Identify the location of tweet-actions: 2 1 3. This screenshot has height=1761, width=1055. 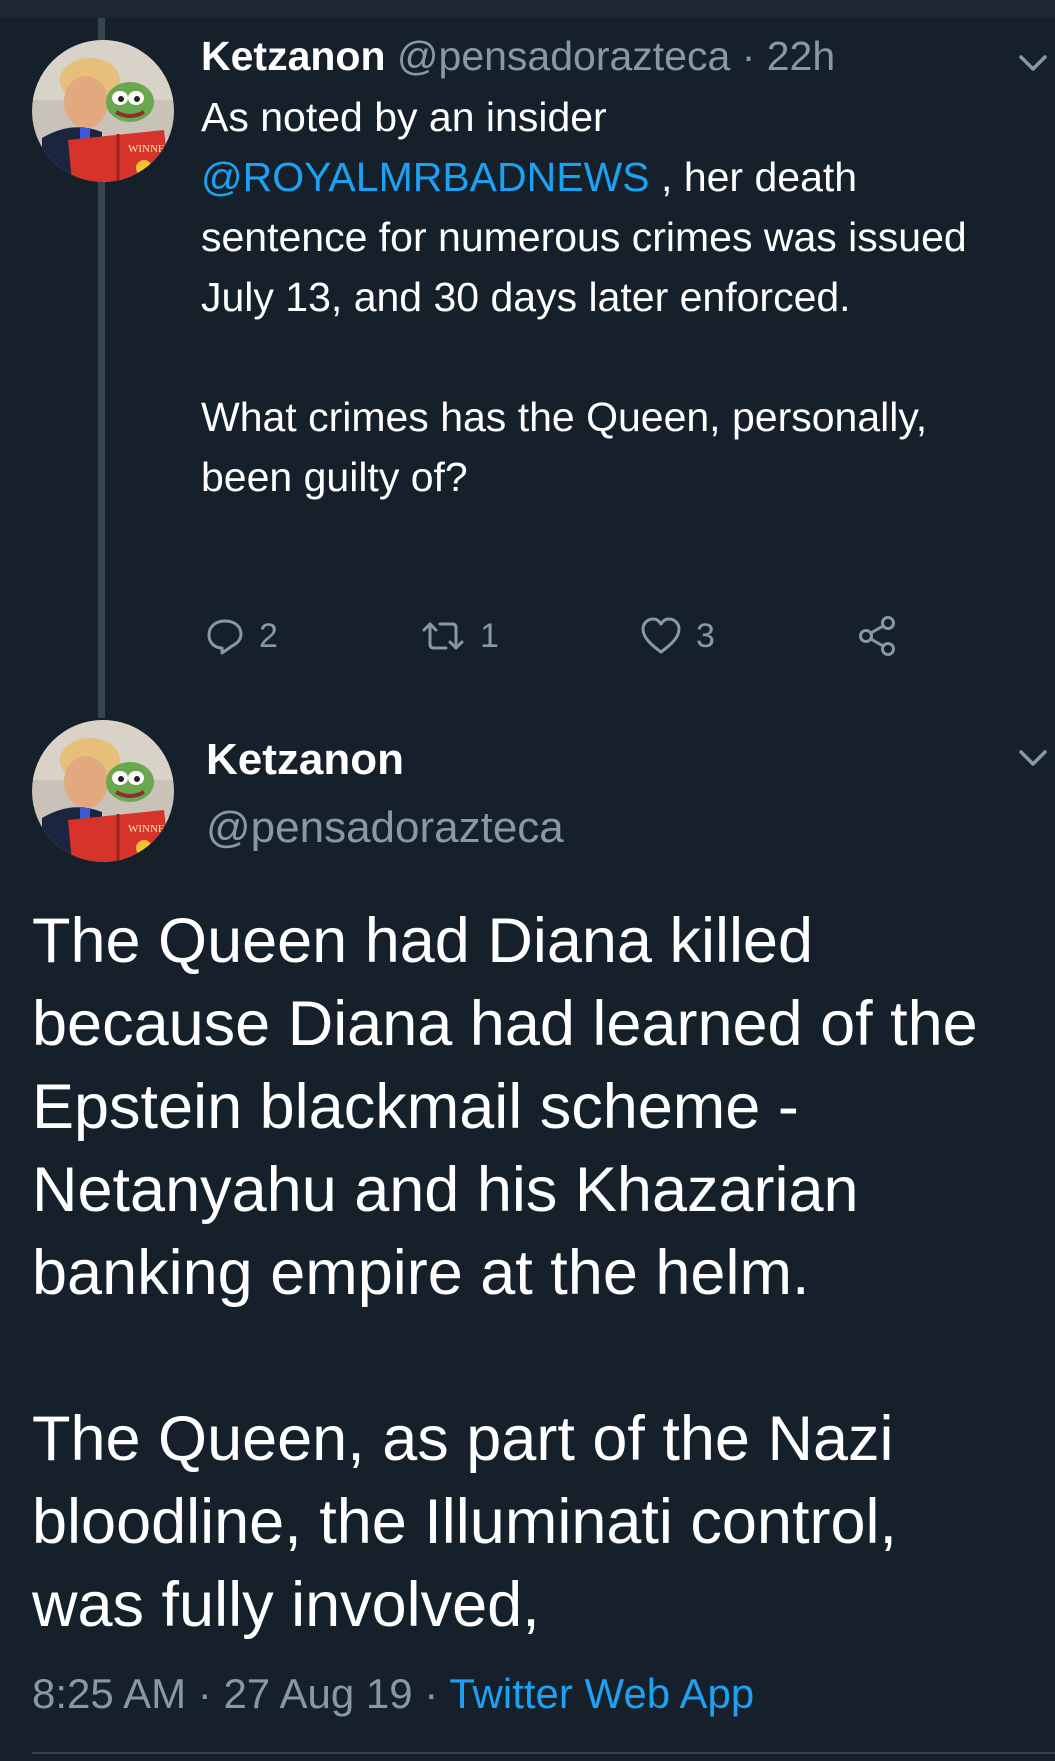
(615, 636).